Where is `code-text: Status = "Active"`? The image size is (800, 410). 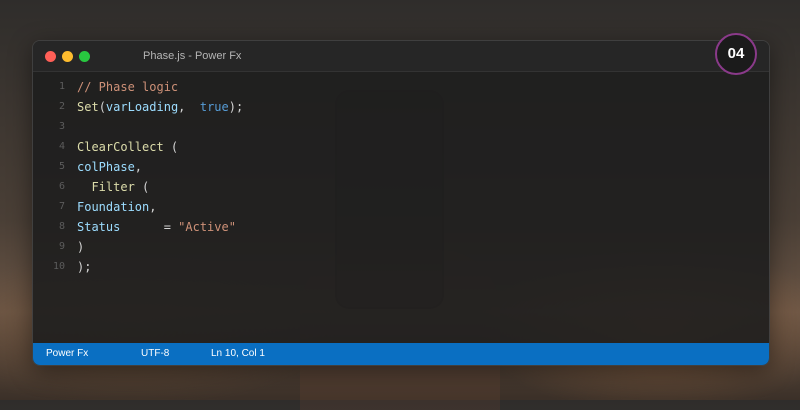
code-text: Status = "Active" is located at coordinates (156, 227).